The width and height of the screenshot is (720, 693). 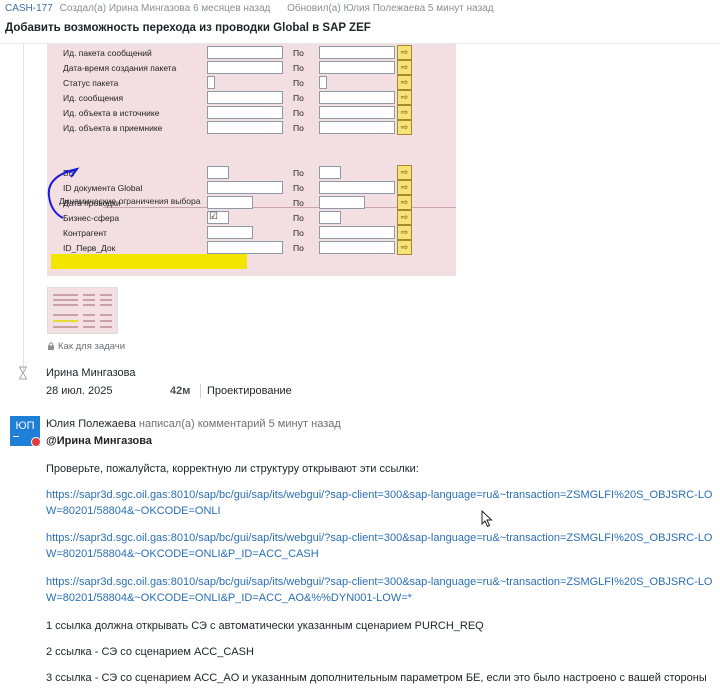 I want to click on worklog-divider, so click(x=200, y=391).